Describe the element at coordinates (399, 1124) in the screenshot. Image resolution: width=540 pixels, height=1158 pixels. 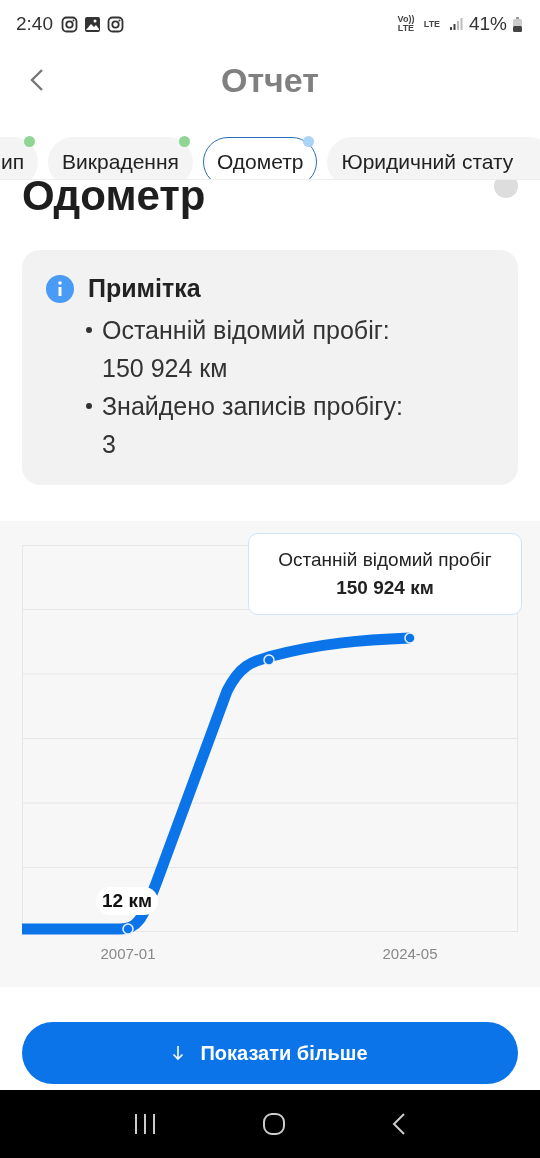
I see `back-nav-icon` at that location.